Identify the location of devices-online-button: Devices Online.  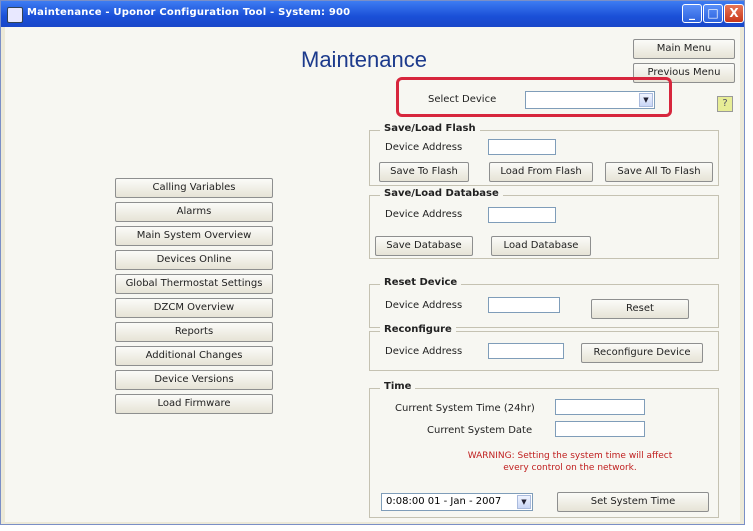
(194, 260).